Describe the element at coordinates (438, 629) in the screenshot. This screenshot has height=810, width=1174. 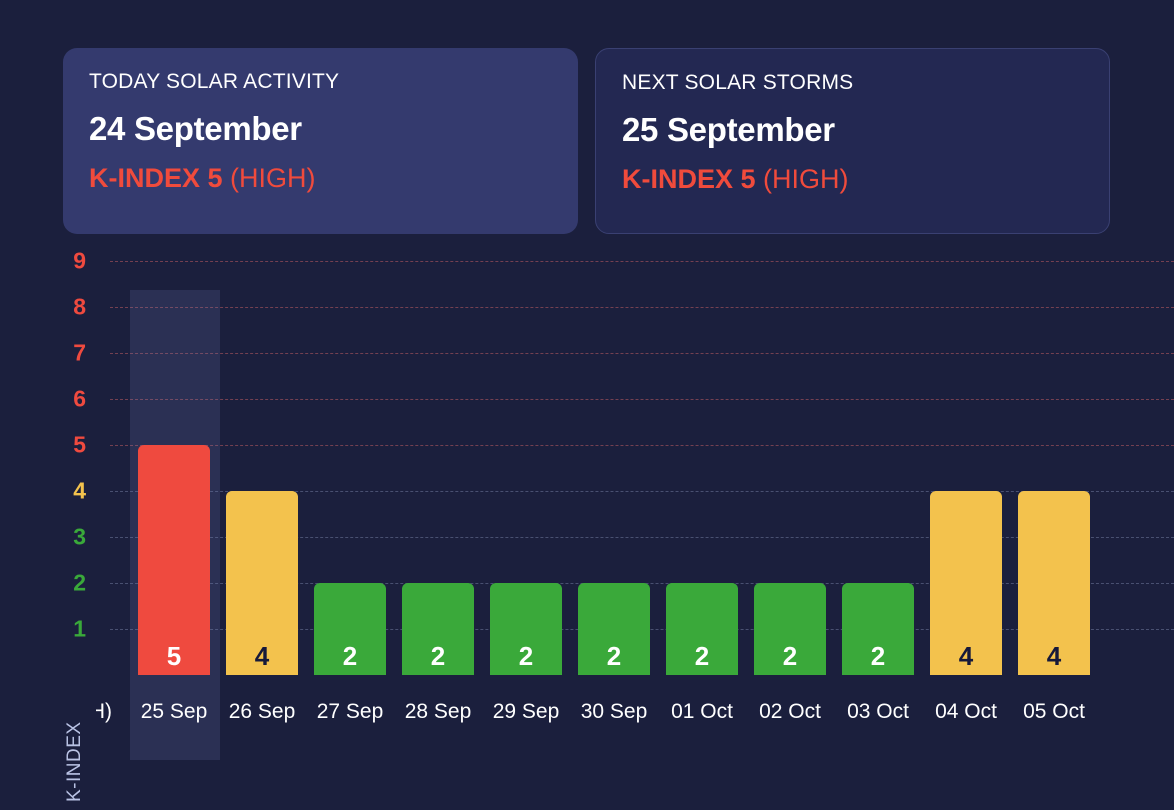
I see `bar-28-sep: 2` at that location.